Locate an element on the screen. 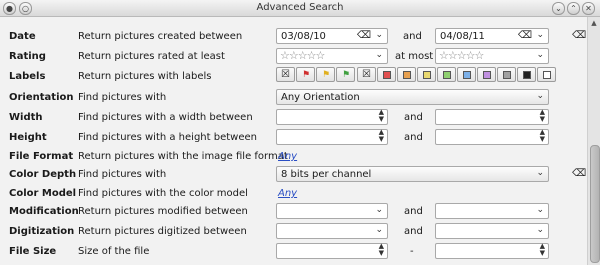 This screenshot has width=600, height=265. orientation-select: Any Orientation ⌄ is located at coordinates (412, 97).